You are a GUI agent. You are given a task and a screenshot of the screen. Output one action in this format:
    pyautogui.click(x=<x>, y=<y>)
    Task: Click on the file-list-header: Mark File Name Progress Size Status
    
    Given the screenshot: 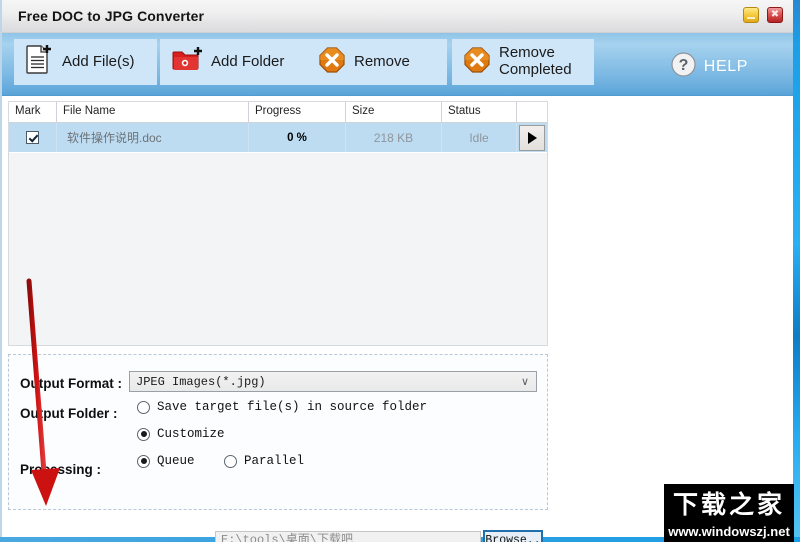 What is the action you would take?
    pyautogui.click(x=278, y=112)
    